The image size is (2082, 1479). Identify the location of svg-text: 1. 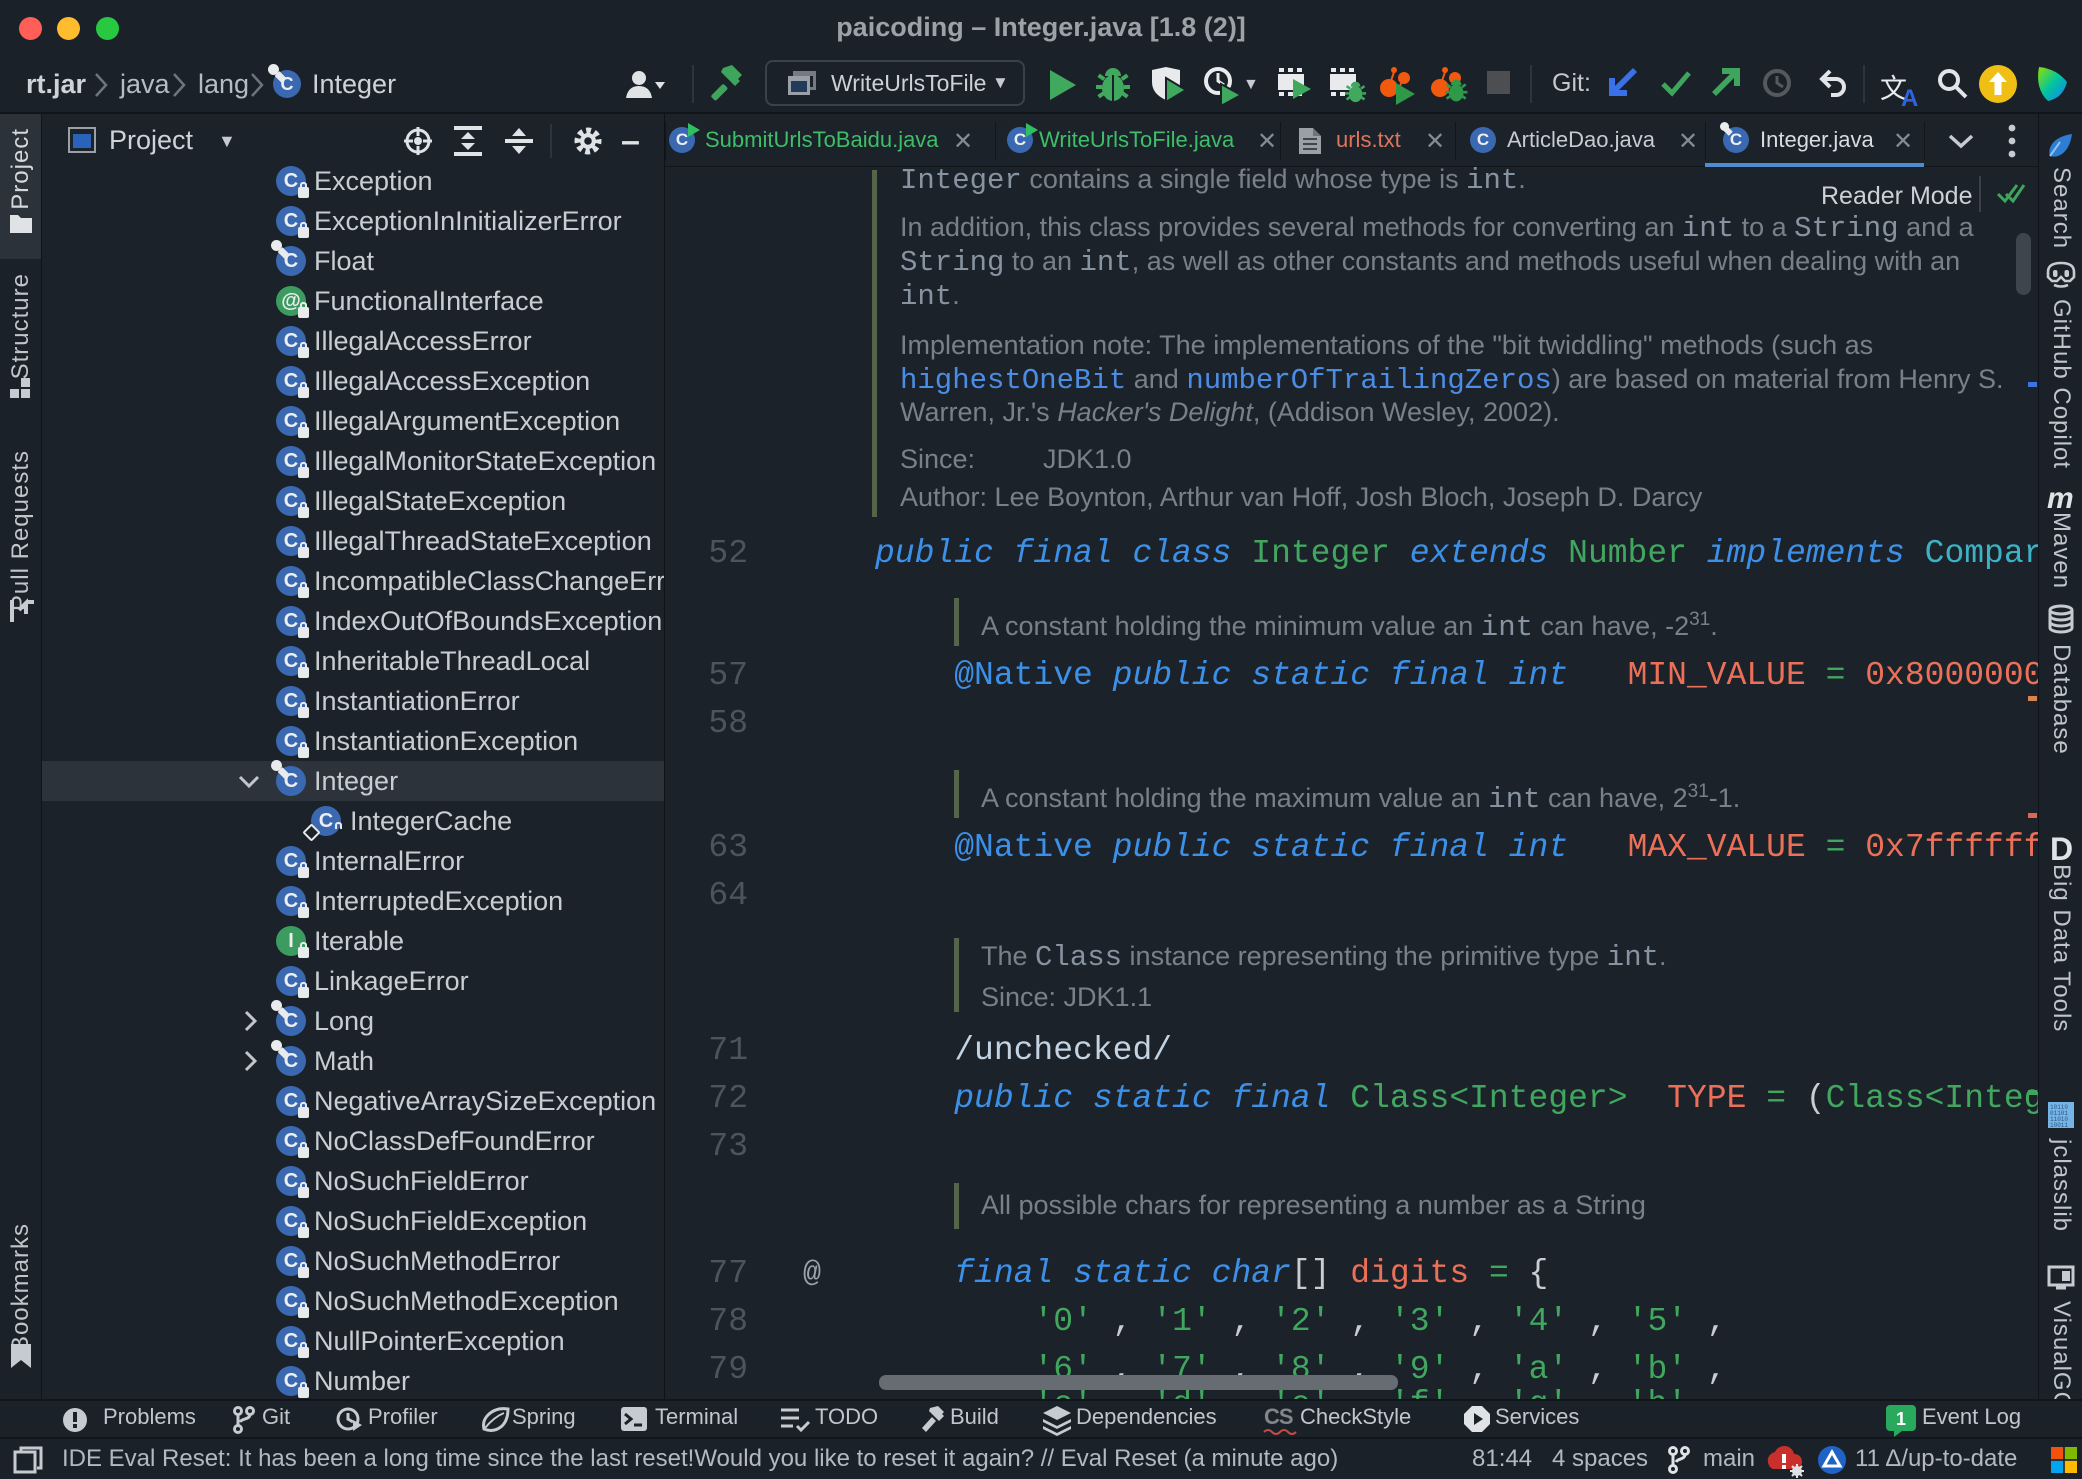
(1901, 1419).